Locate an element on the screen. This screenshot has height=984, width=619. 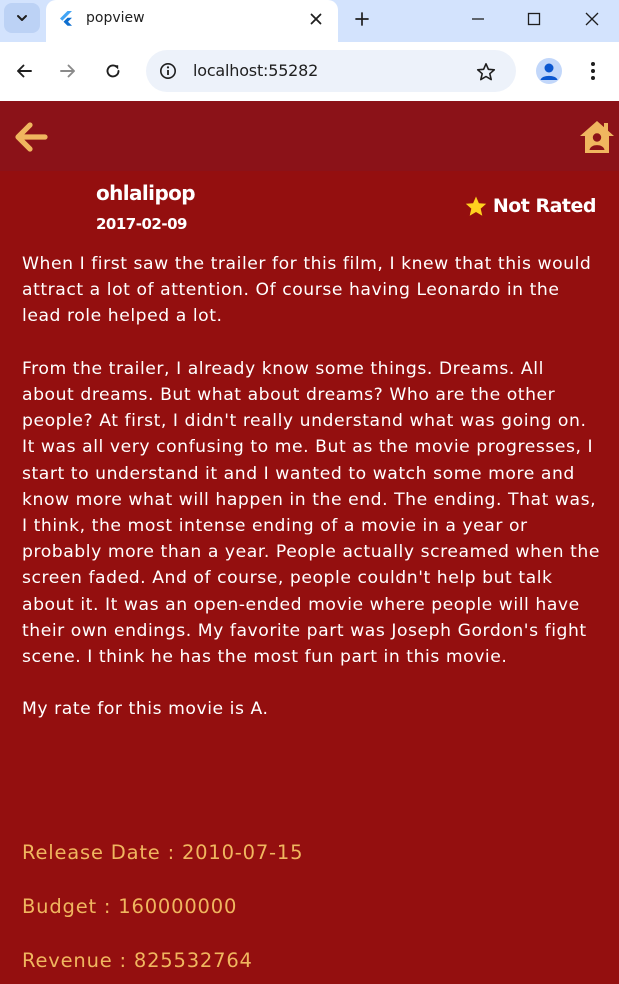
browser-tabstrip: popview is located at coordinates (309, 21).